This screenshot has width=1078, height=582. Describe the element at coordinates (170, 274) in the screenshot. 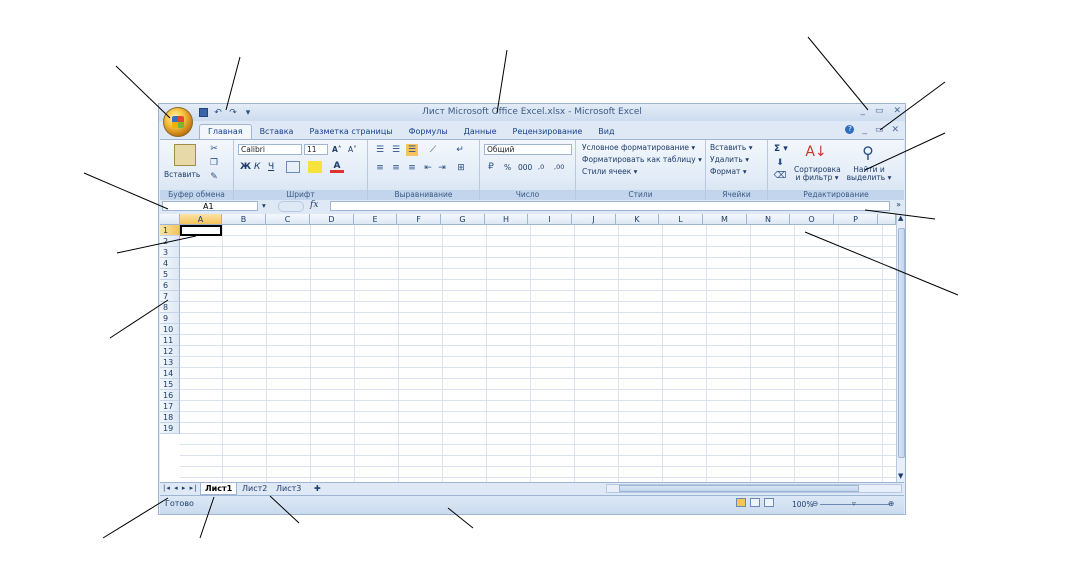

I see `row-header: 5` at that location.